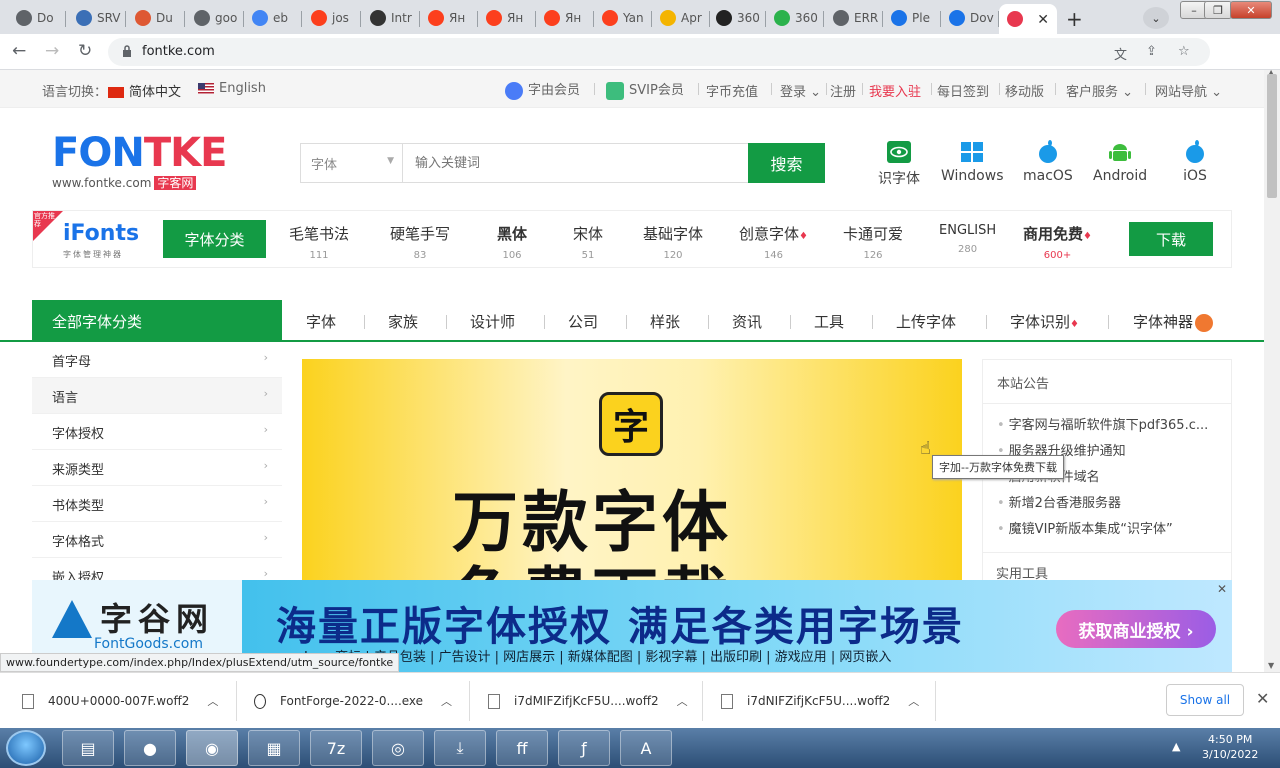  What do you see at coordinates (1176, 746) in the screenshot?
I see `tray-icon: ▲` at bounding box center [1176, 746].